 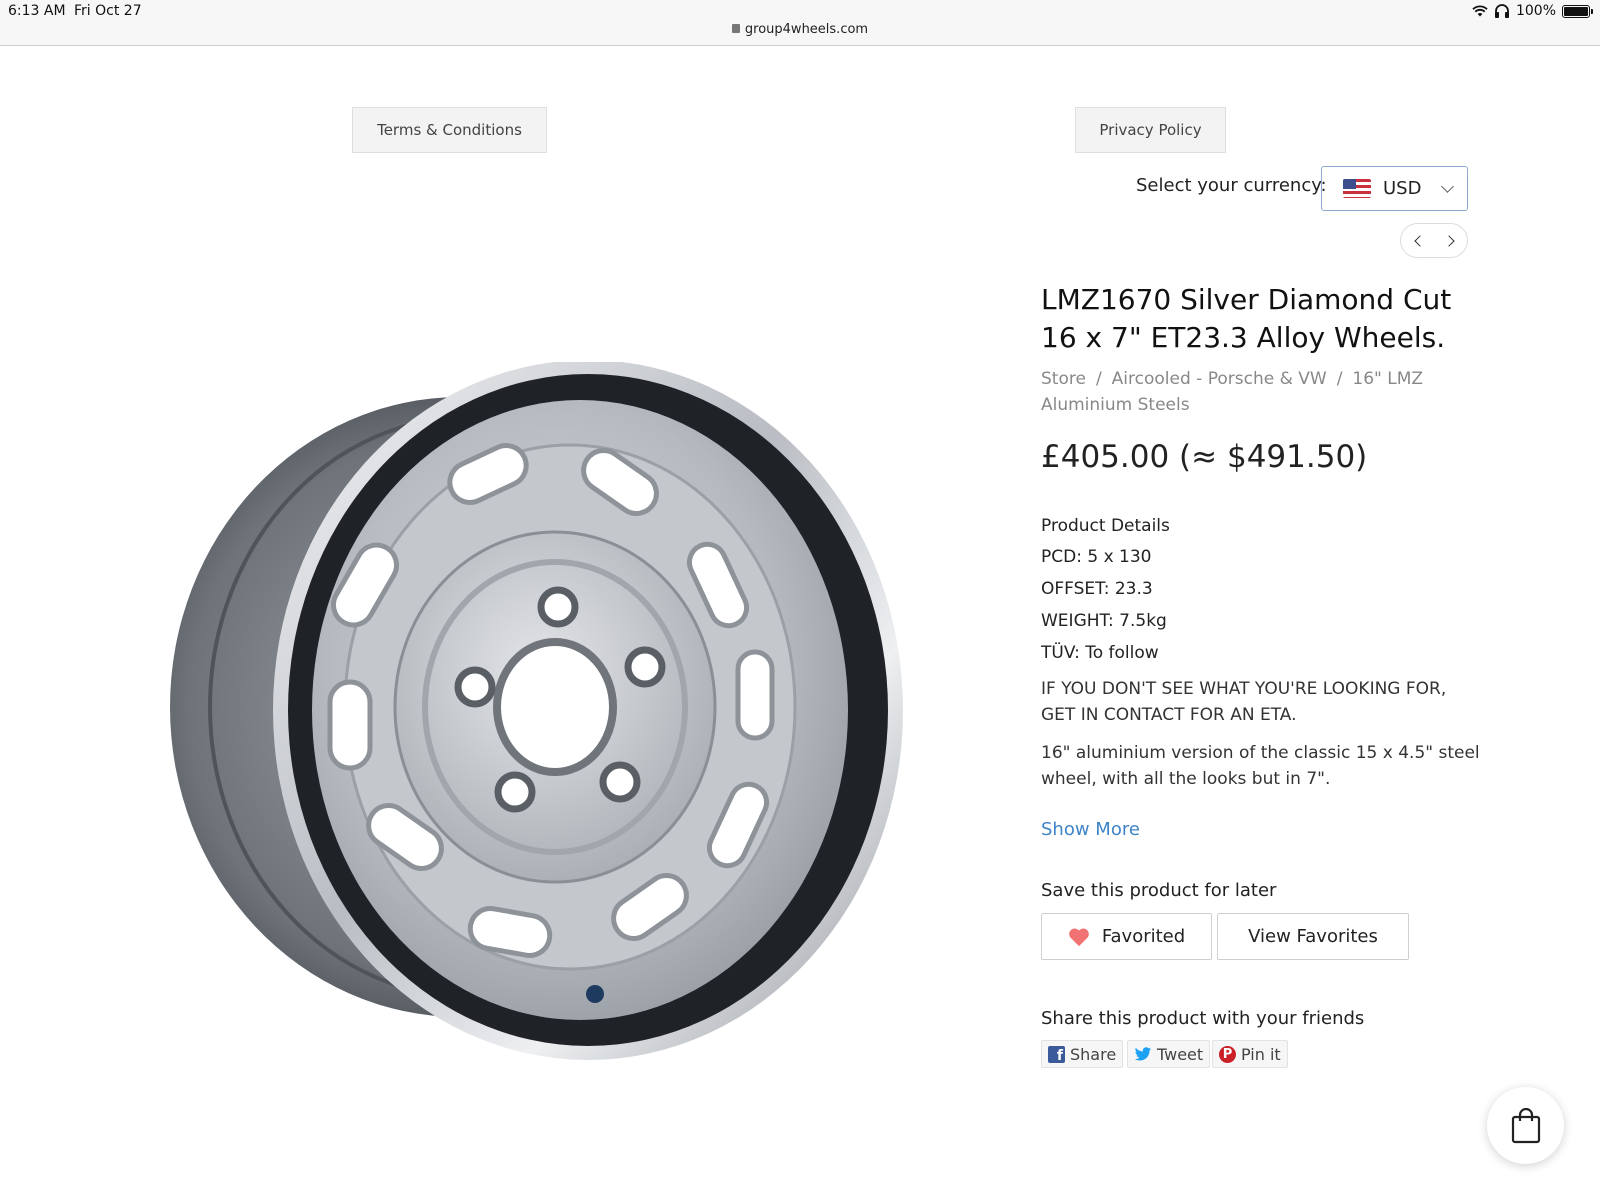 I want to click on battery-percent: 100%, so click(x=1535, y=11).